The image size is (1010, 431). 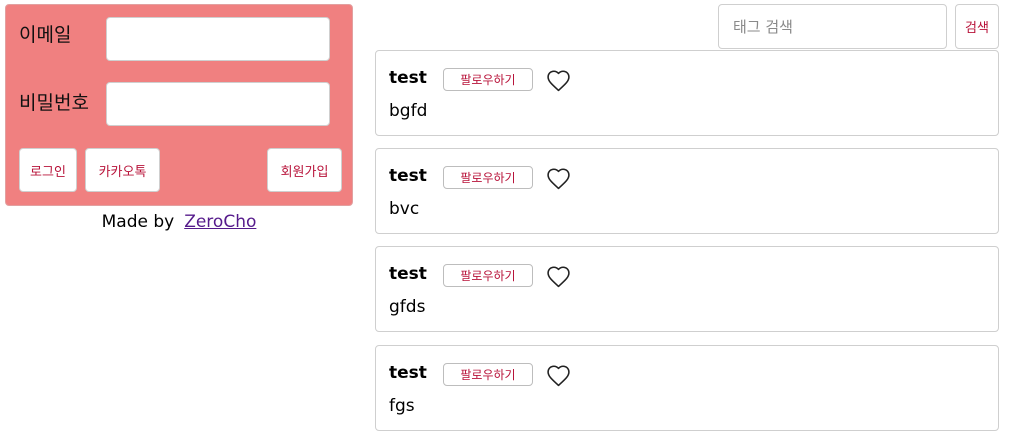 I want to click on post-content: gfds, so click(x=407, y=307).